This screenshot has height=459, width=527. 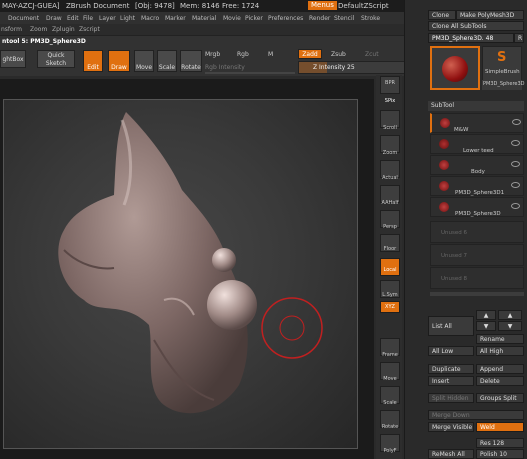 I want to click on menu-zplugin: Zplugin, so click(x=63, y=29).